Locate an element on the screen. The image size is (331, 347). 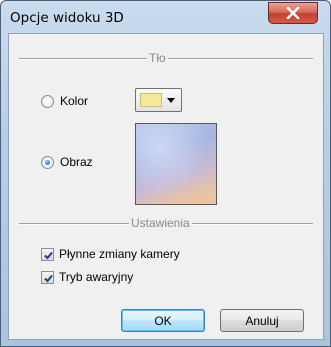
smooth-camera-label: Płynne zmiany kamery is located at coordinates (119, 254).